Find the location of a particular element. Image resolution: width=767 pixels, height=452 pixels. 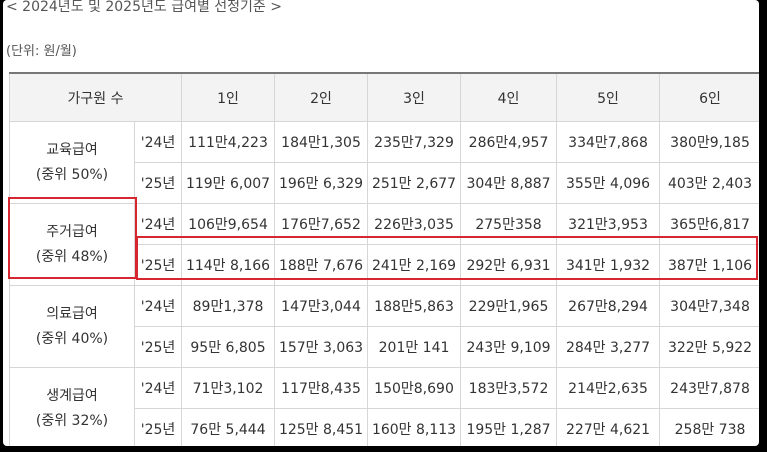

value-cell: 365만6,817 is located at coordinates (709, 224).